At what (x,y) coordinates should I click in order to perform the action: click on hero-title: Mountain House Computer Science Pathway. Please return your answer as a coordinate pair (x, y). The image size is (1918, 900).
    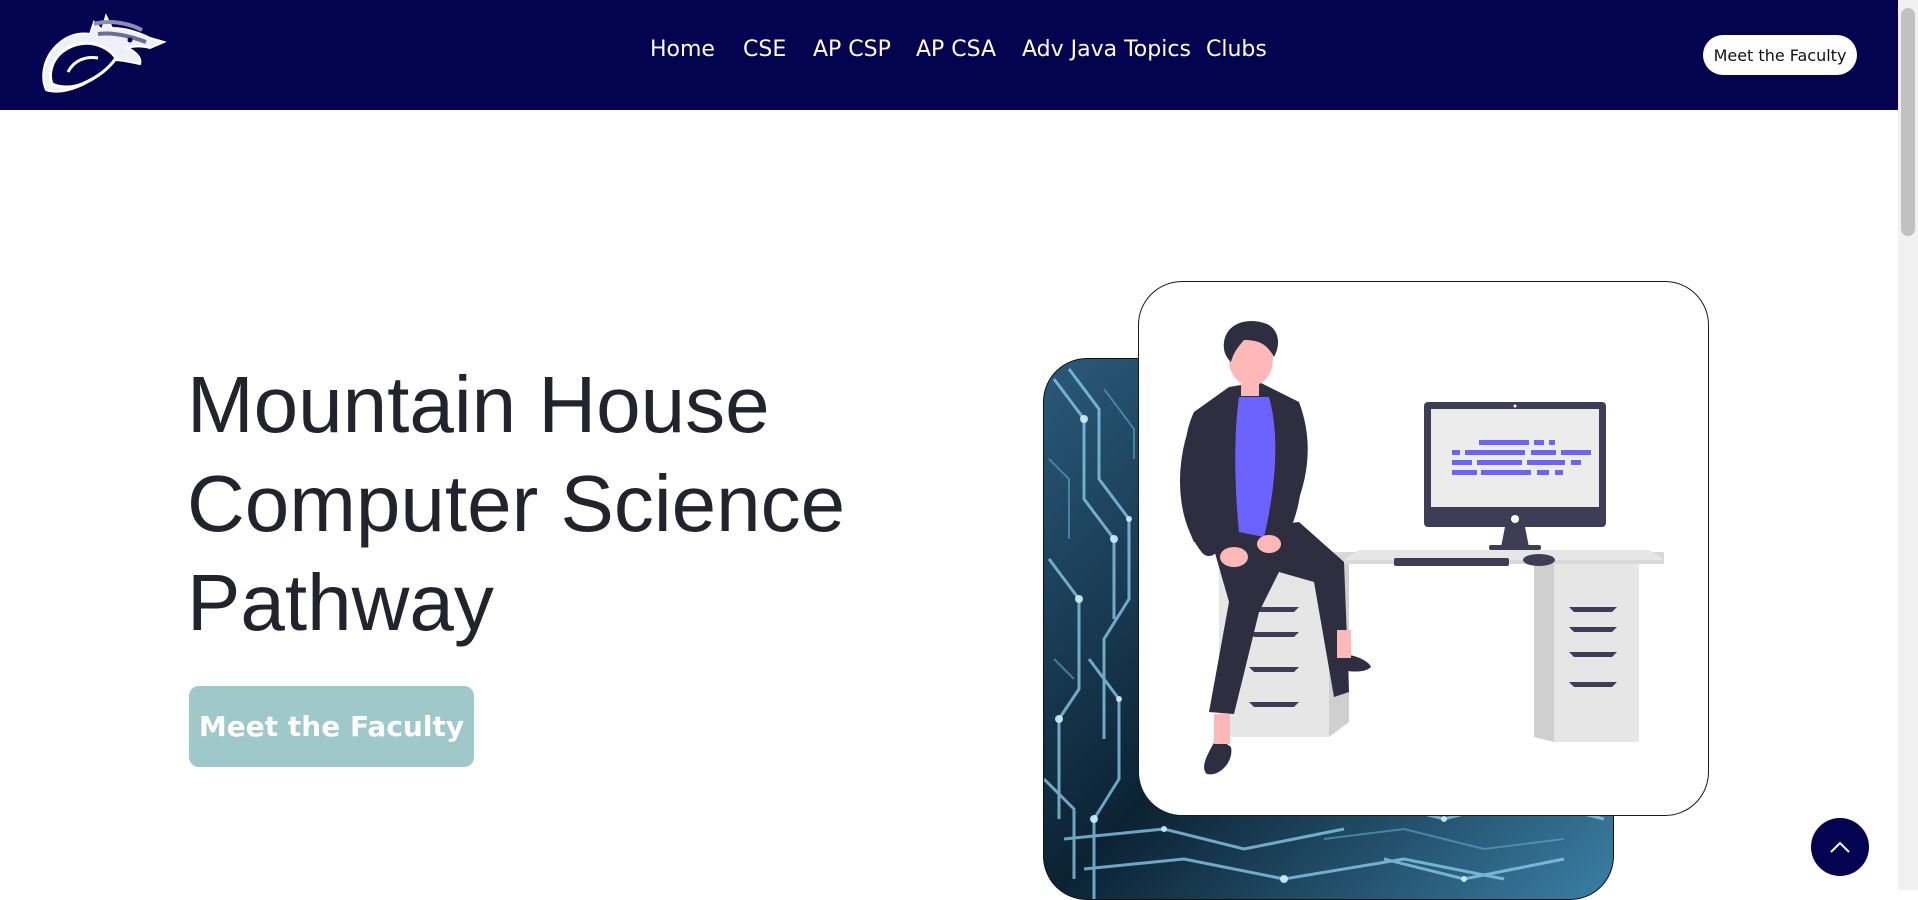
    Looking at the image, I should click on (516, 503).